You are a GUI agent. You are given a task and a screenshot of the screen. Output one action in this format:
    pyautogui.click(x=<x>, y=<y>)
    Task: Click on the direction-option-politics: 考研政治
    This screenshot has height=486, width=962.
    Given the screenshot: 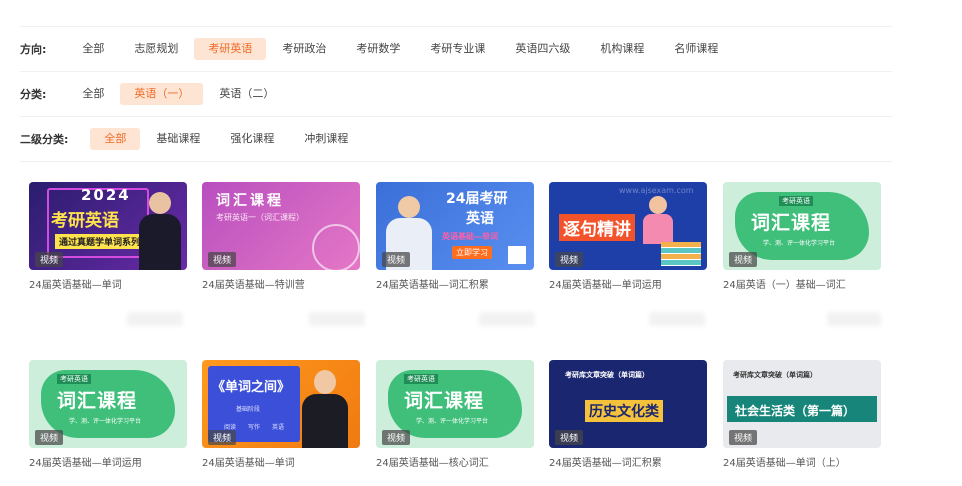 What is the action you would take?
    pyautogui.click(x=304, y=49)
    